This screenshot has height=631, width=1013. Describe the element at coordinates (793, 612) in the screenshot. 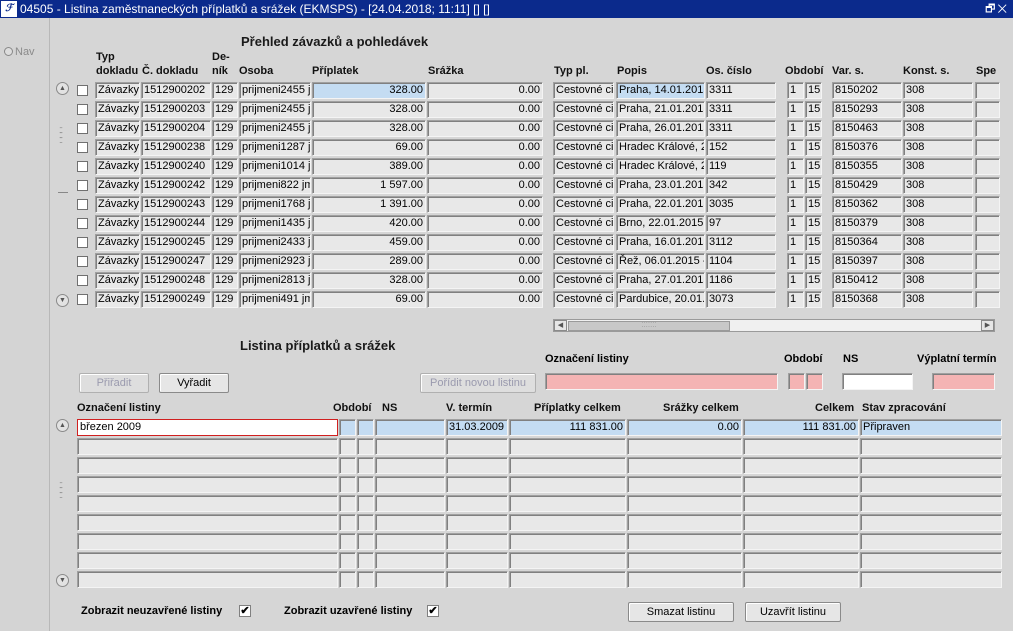

I see `close-list-button: Uzavřít listinu` at that location.